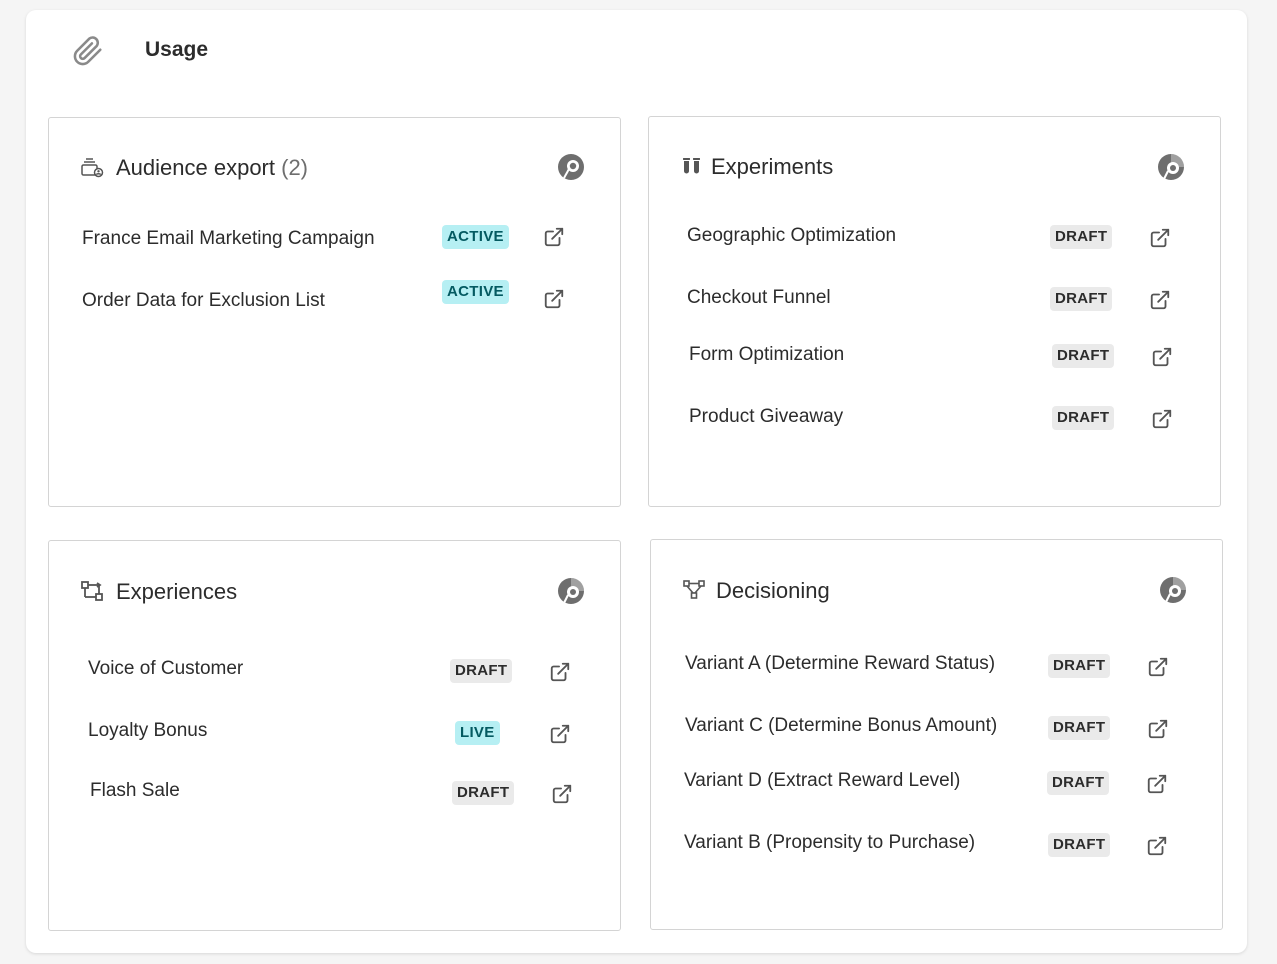  I want to click on audience-count: (2), so click(295, 167).